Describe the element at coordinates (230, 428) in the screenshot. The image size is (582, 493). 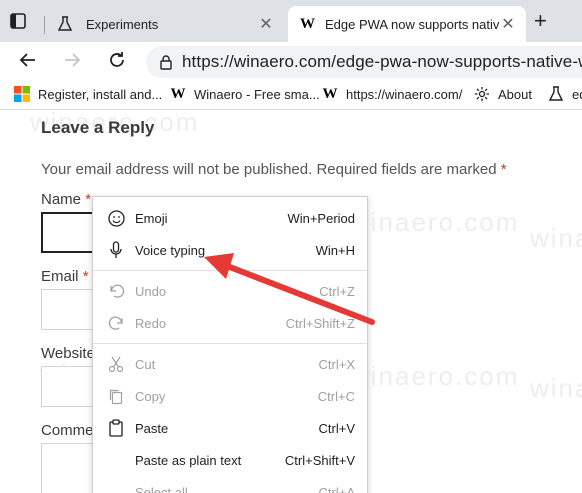
I see `menu-item-paste: Paste Ctrl+V` at that location.